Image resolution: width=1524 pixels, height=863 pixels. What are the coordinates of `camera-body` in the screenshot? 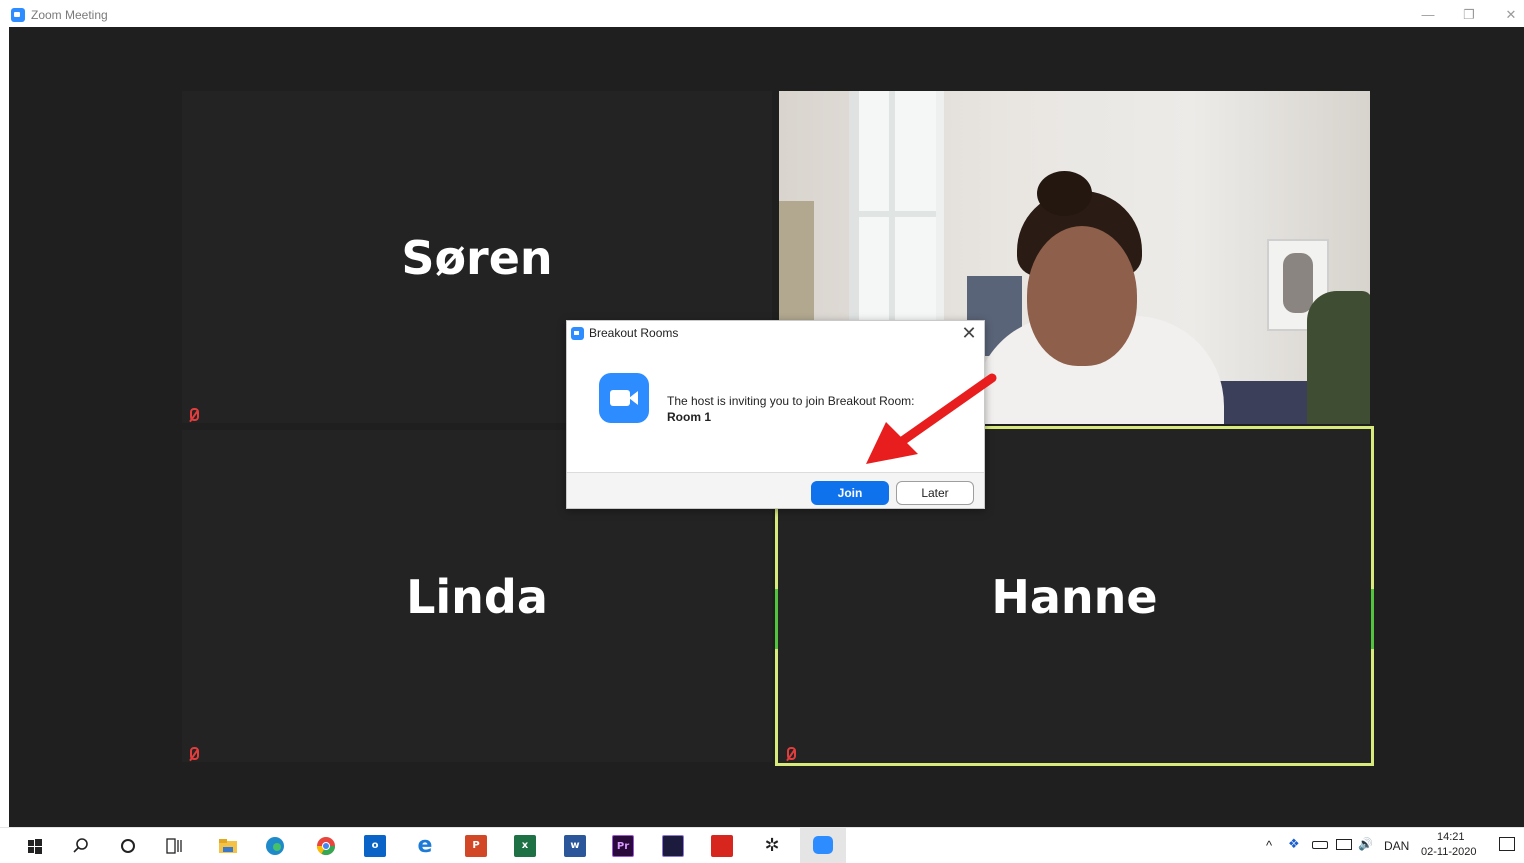 It's located at (620, 398).